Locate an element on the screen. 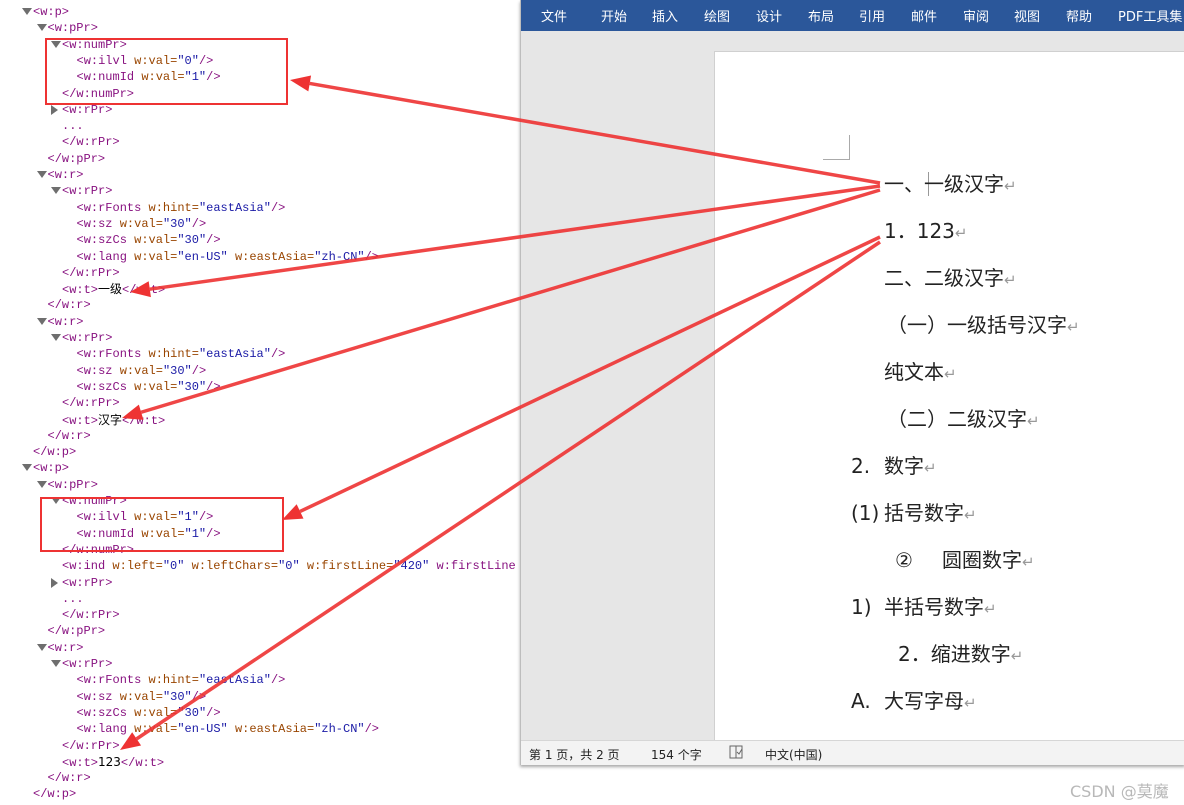  ribbon-tab: 帮助 is located at coordinates (1079, 15).